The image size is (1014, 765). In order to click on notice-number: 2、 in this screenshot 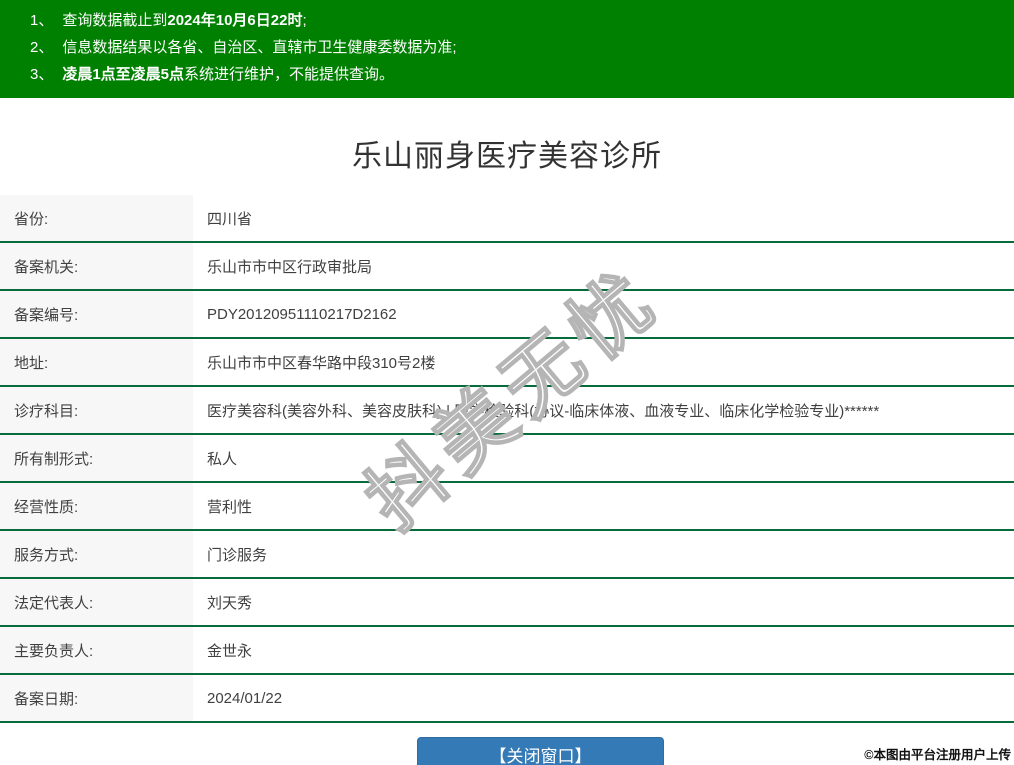, I will do `click(42, 47)`.